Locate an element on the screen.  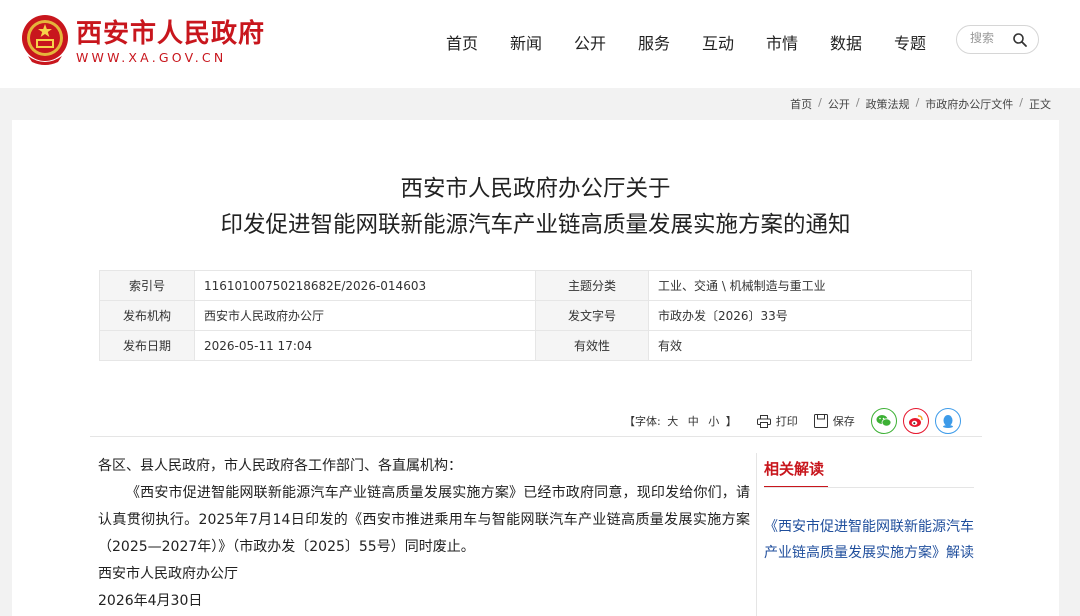
main-nav: 首页 新闻 公开 服务 互动 市情 数据 专题 is located at coordinates (686, 42).